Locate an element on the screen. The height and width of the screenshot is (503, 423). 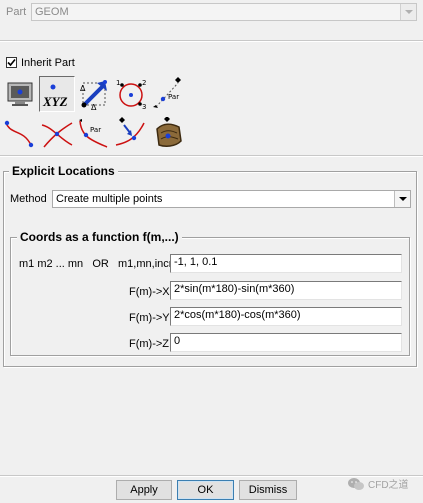
xyz-point-icon: XYZ is located at coordinates (55, 96).